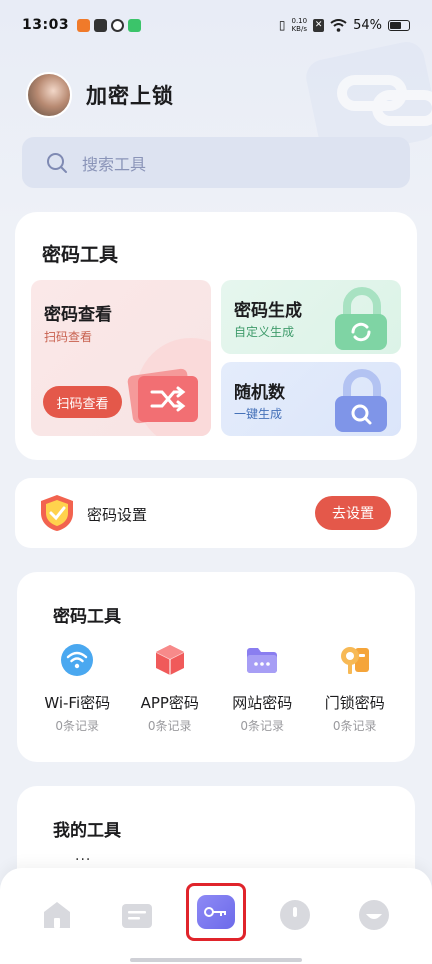 This screenshot has height=964, width=432. What do you see at coordinates (49, 95) in the screenshot?
I see `avatar` at bounding box center [49, 95].